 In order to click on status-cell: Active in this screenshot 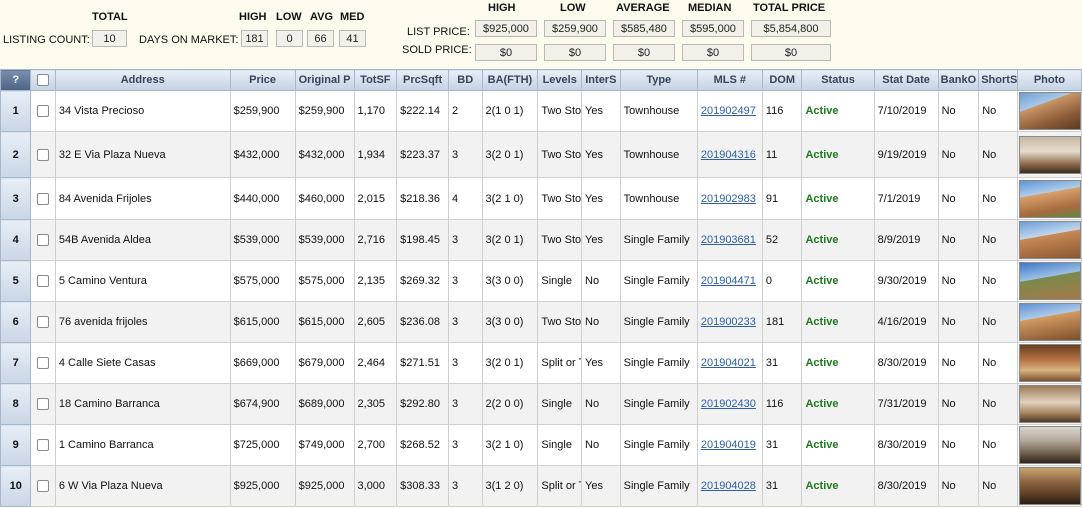, I will do `click(838, 404)`.